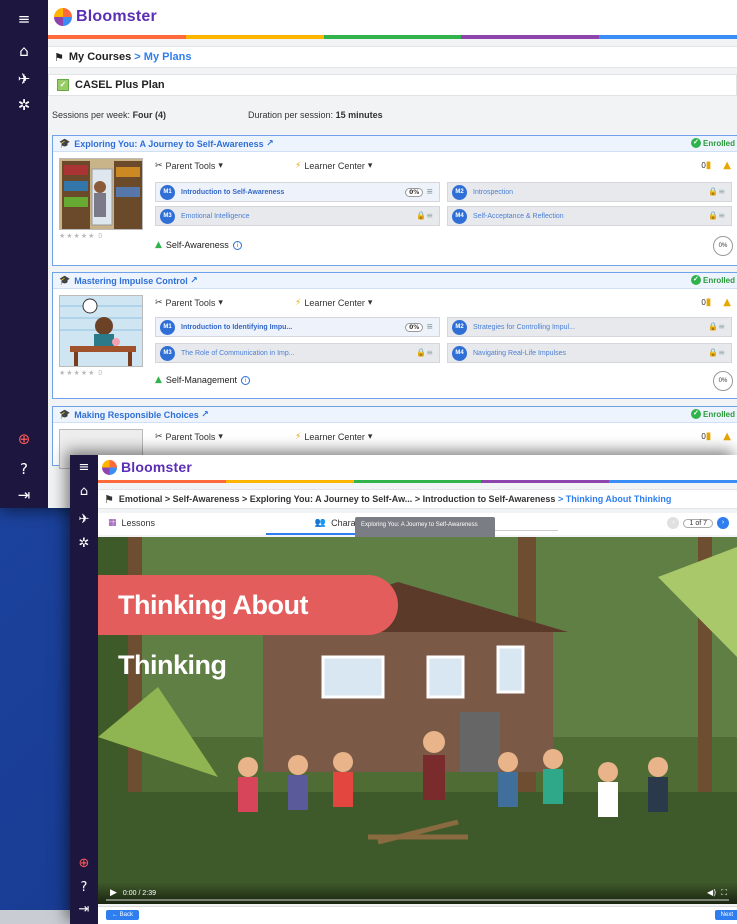  I want to click on progress-circle: 0%, so click(723, 246).